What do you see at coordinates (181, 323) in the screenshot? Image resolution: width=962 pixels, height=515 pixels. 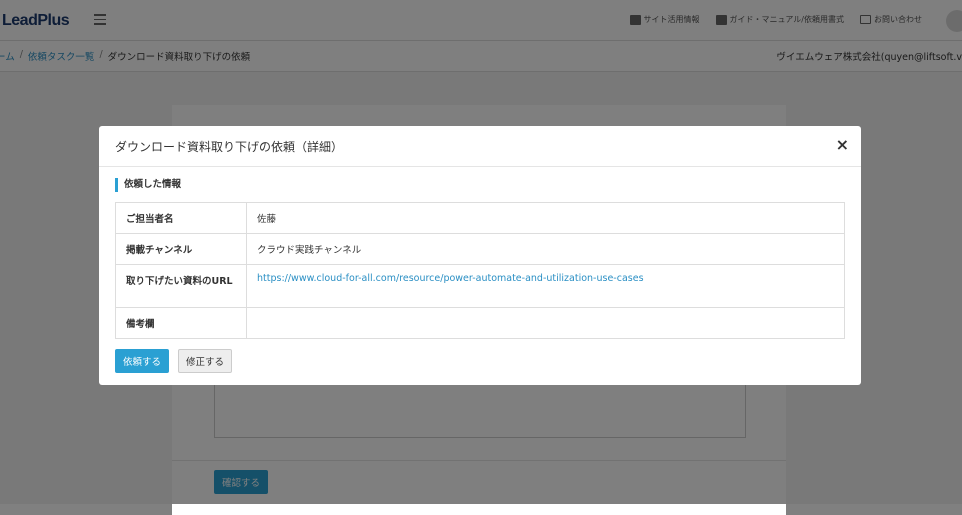 I see `row-label: 備考欄` at bounding box center [181, 323].